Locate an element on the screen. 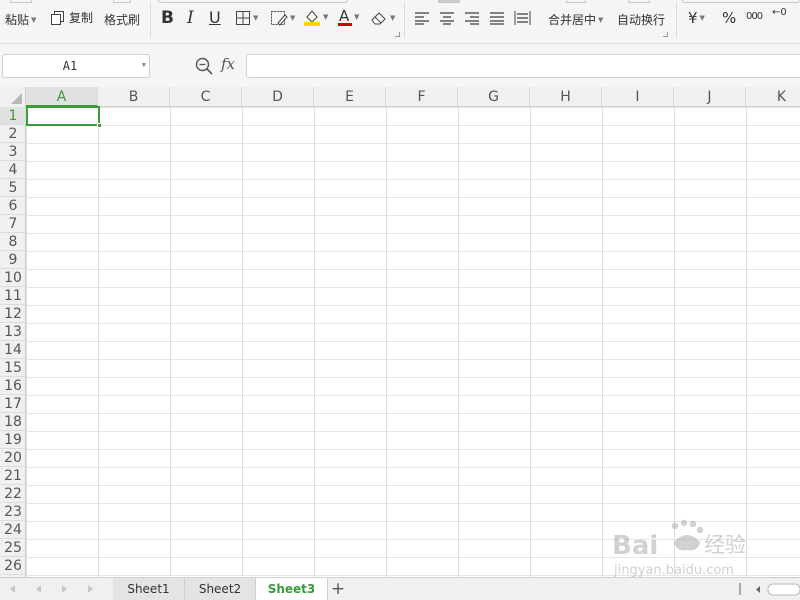 The height and width of the screenshot is (600, 800). row-header-14: 14 is located at coordinates (13, 350).